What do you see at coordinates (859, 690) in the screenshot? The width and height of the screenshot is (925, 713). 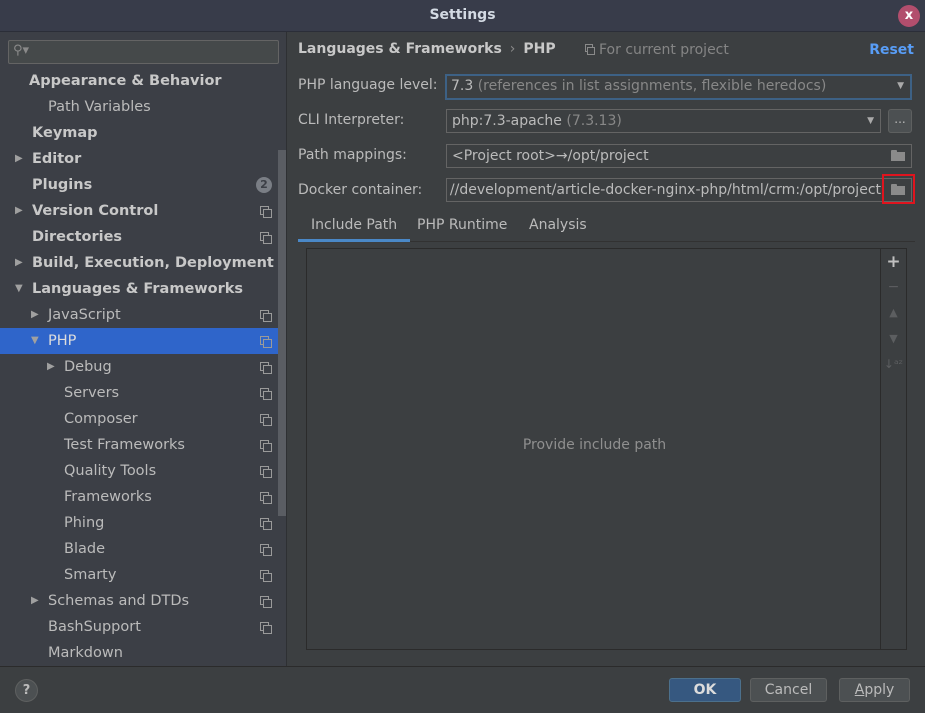 I see `apply-mnemonic: A` at bounding box center [859, 690].